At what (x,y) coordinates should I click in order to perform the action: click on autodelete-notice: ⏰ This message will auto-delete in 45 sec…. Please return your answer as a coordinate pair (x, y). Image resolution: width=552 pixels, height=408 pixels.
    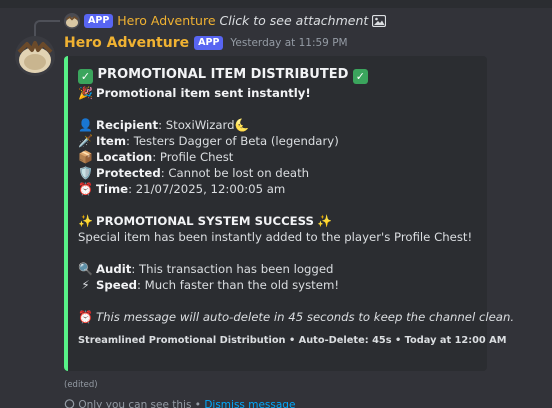
    Looking at the image, I should click on (296, 317).